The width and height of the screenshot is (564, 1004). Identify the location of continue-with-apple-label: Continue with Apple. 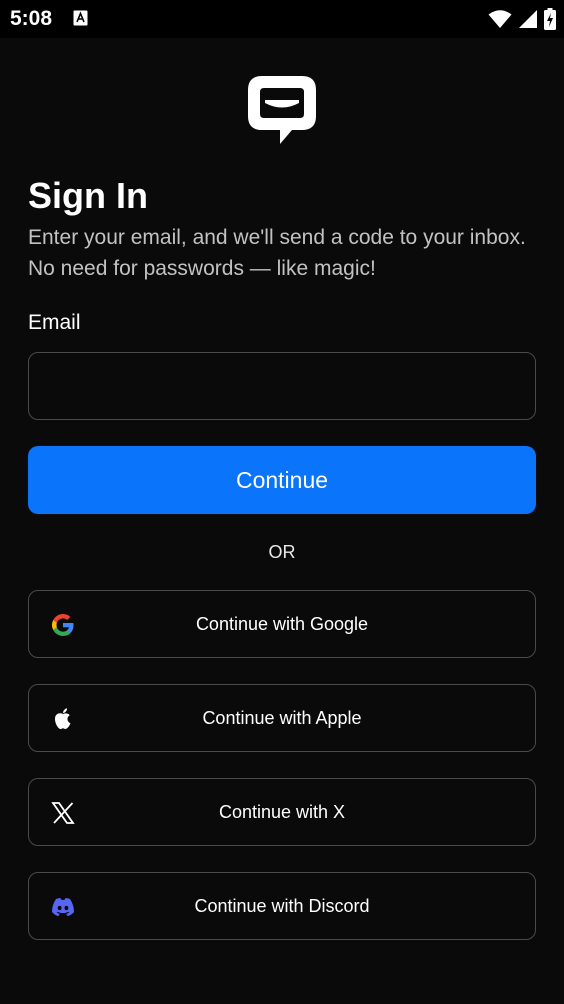
(282, 717).